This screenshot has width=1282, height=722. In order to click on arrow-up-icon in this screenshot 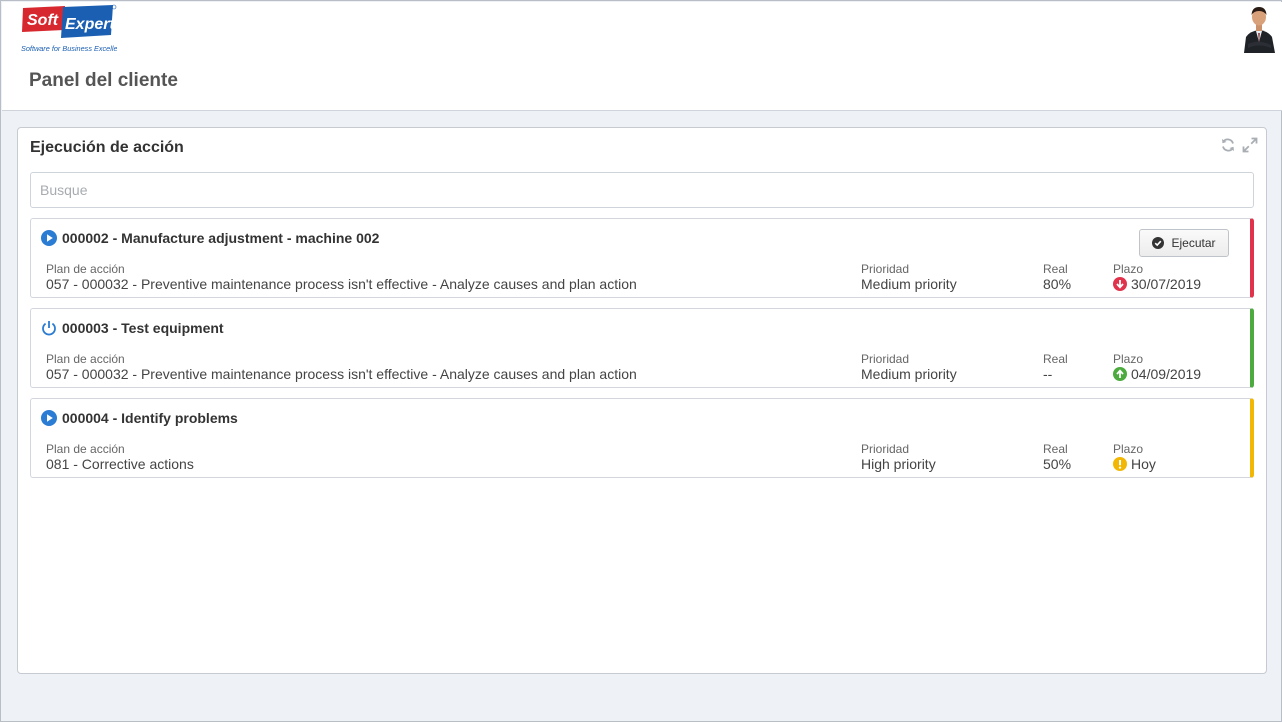, I will do `click(1120, 374)`.